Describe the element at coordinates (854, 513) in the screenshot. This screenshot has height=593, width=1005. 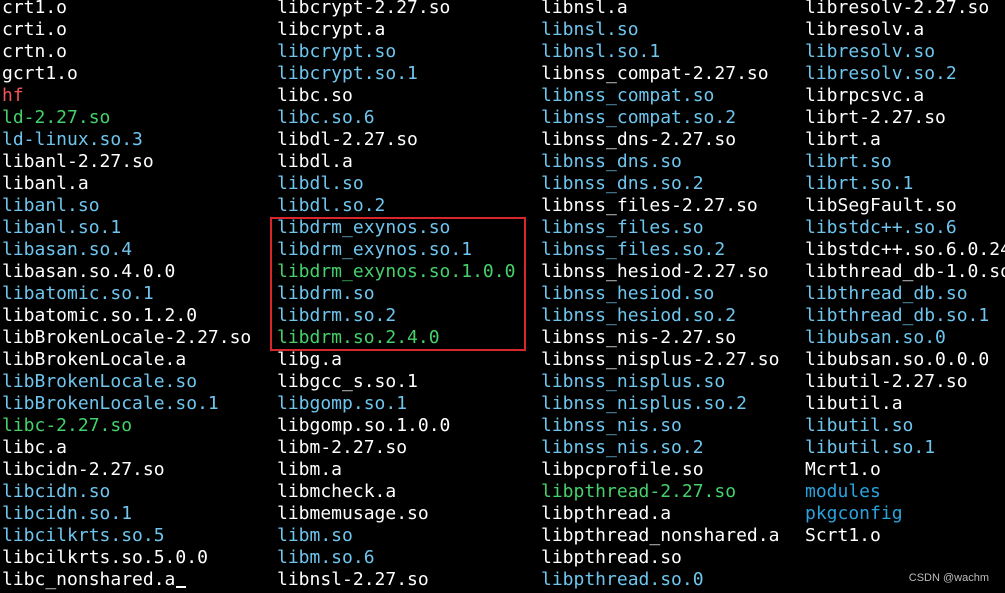
I see `file-entry: pkgconfig` at that location.